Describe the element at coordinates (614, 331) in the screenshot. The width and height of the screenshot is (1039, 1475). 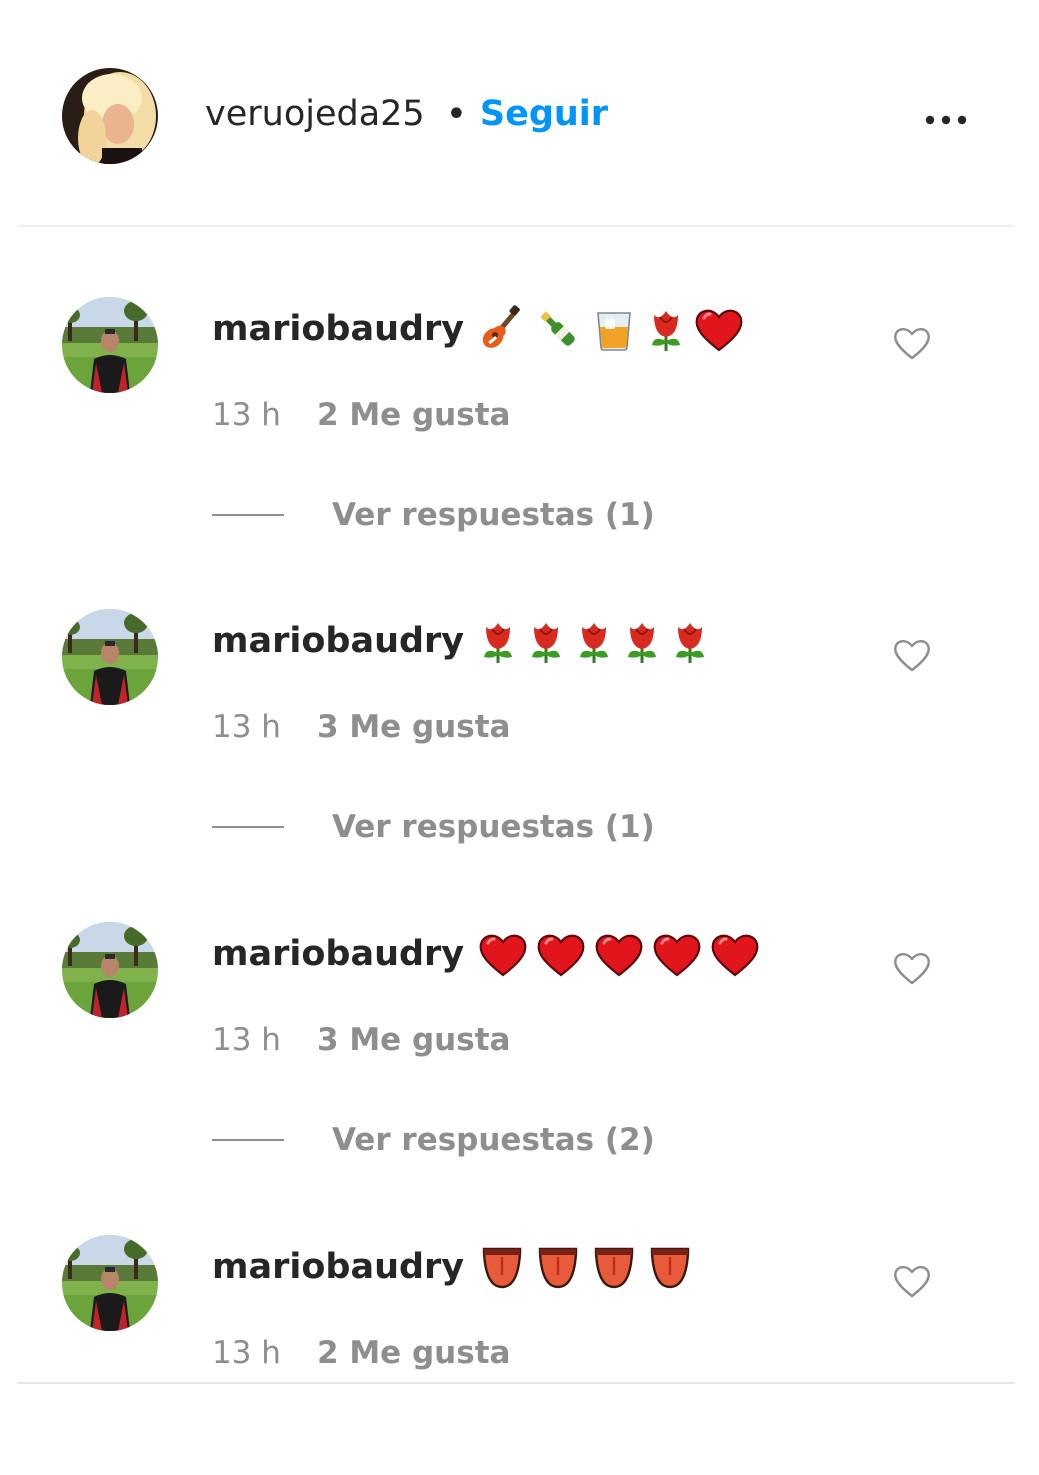
I see `whisky-glass-emoji` at that location.